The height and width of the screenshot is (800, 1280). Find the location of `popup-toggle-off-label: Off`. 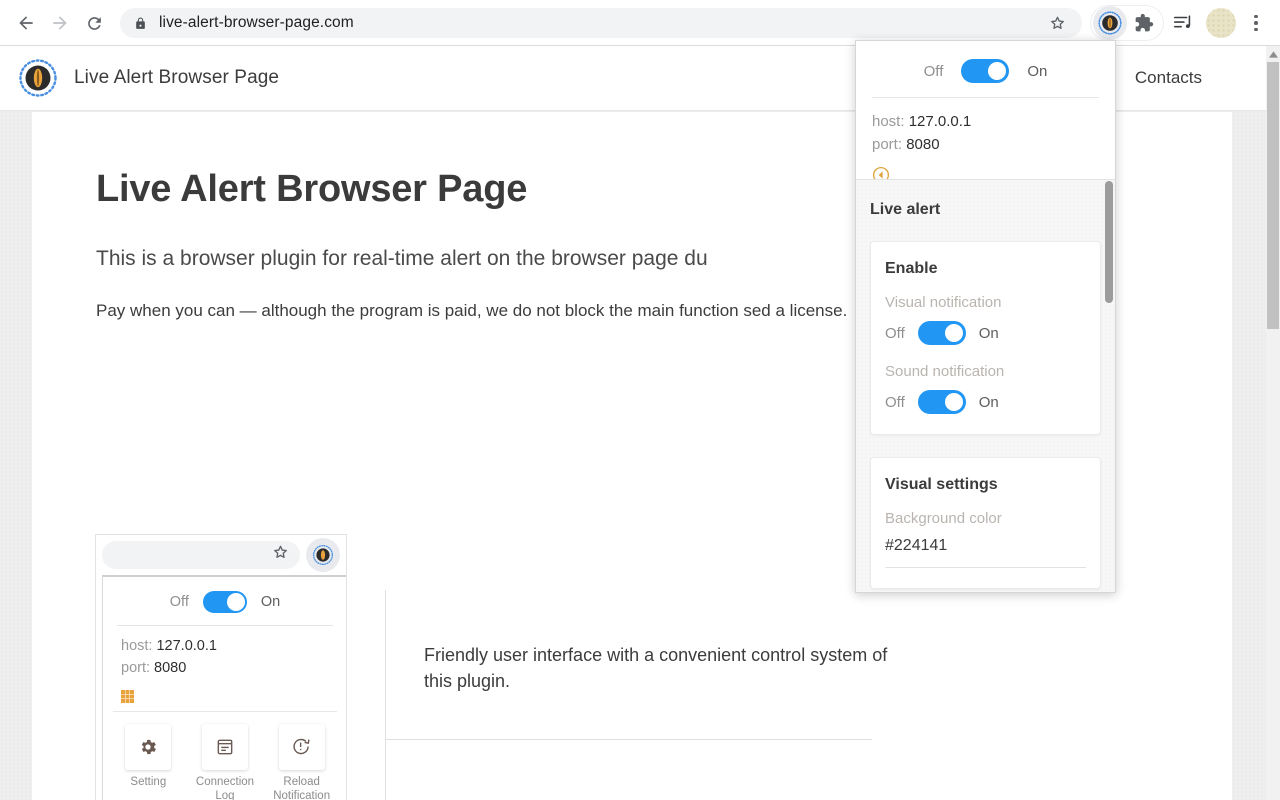

popup-toggle-off-label: Off is located at coordinates (933, 71).